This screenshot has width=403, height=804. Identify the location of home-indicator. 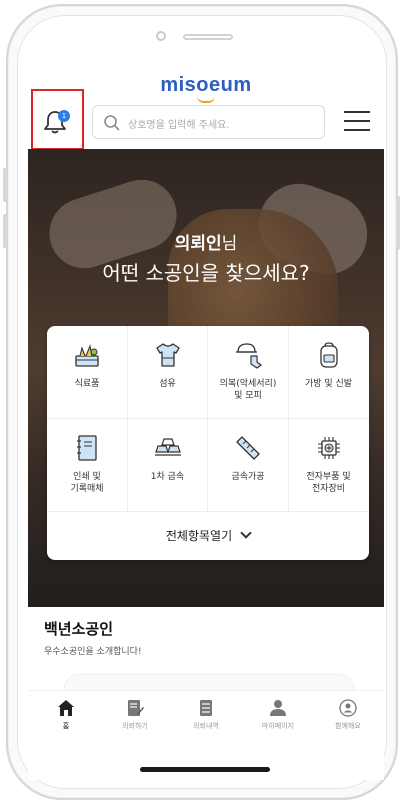
(205, 769).